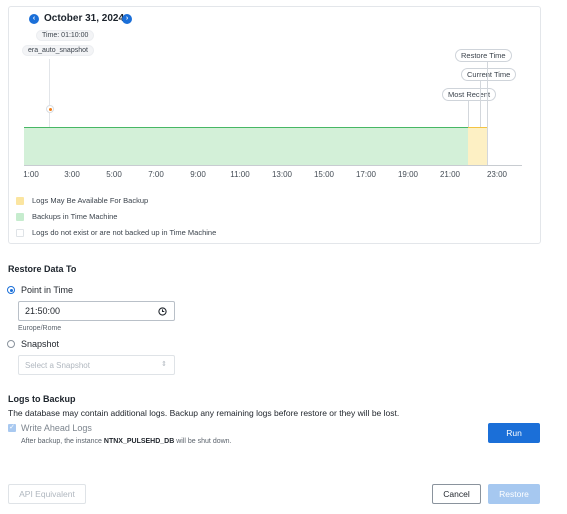  What do you see at coordinates (324, 174) in the screenshot?
I see `axis-tick: 15:00` at bounding box center [324, 174].